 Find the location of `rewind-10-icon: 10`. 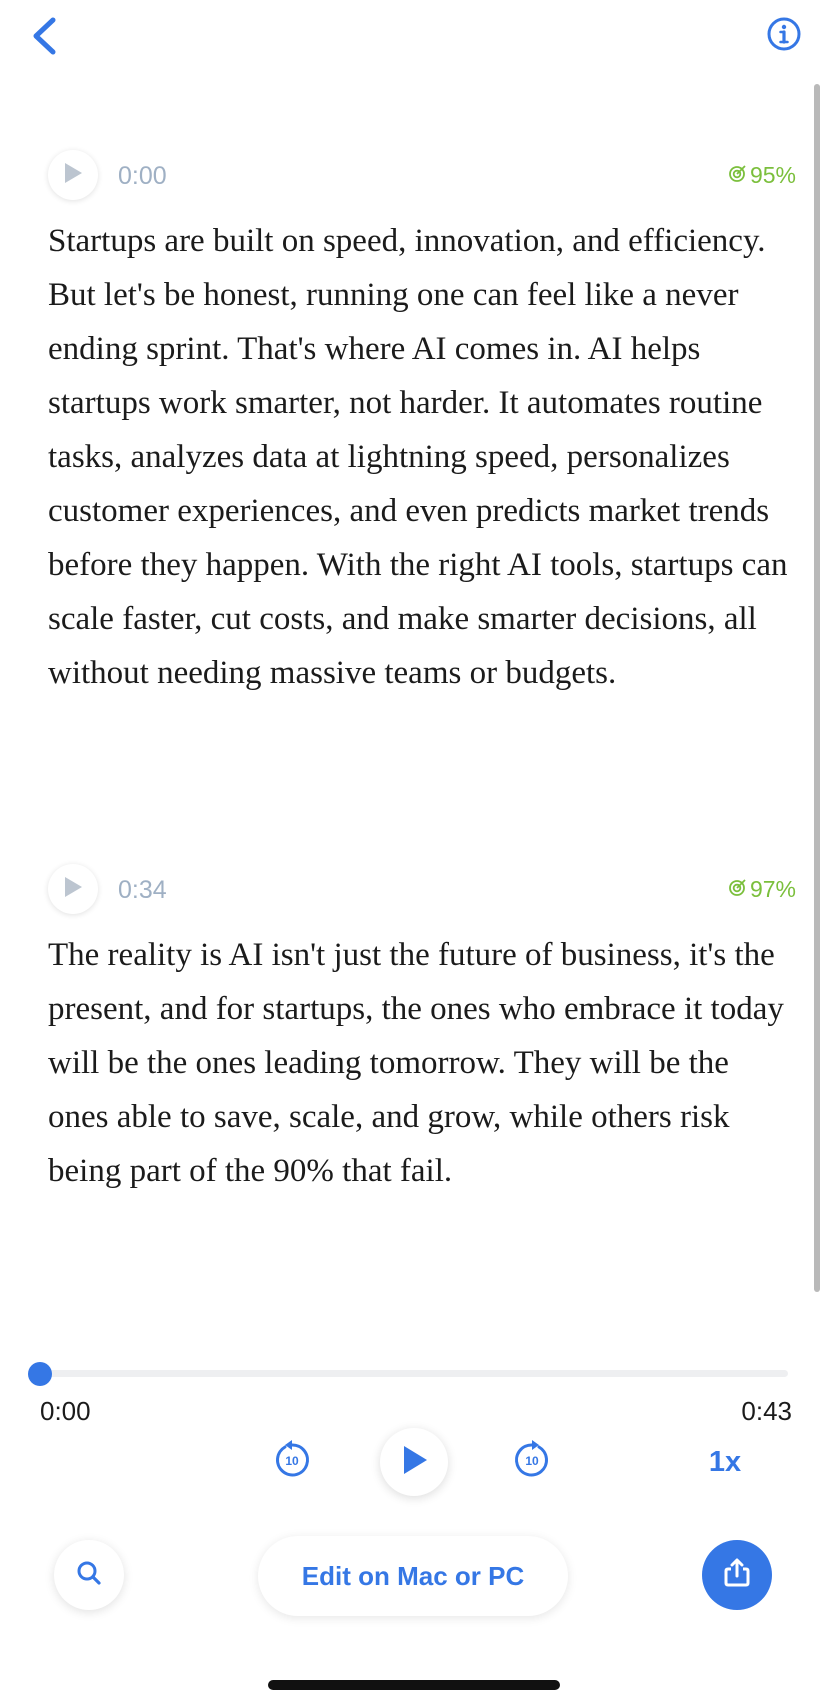

rewind-10-icon: 10 is located at coordinates (292, 1462).